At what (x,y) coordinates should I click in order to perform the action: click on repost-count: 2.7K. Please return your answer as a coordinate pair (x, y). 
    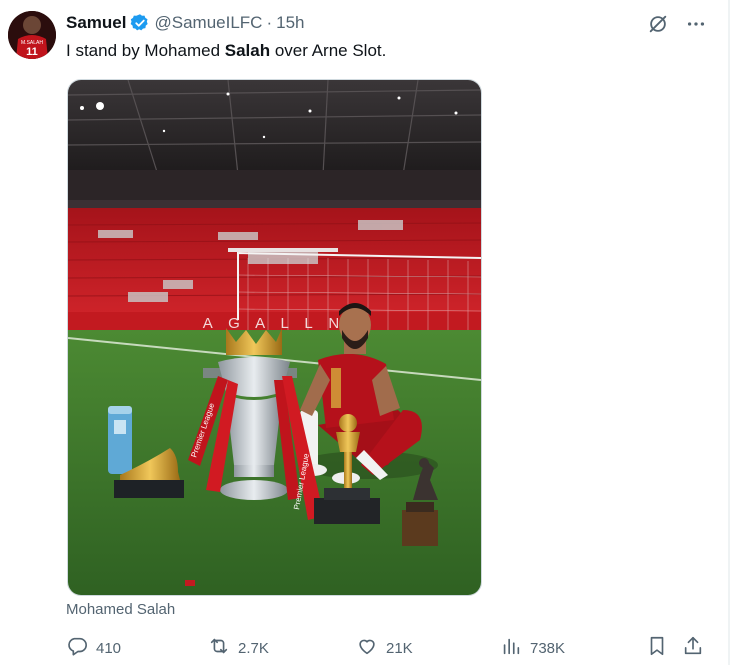
    Looking at the image, I should click on (253, 648).